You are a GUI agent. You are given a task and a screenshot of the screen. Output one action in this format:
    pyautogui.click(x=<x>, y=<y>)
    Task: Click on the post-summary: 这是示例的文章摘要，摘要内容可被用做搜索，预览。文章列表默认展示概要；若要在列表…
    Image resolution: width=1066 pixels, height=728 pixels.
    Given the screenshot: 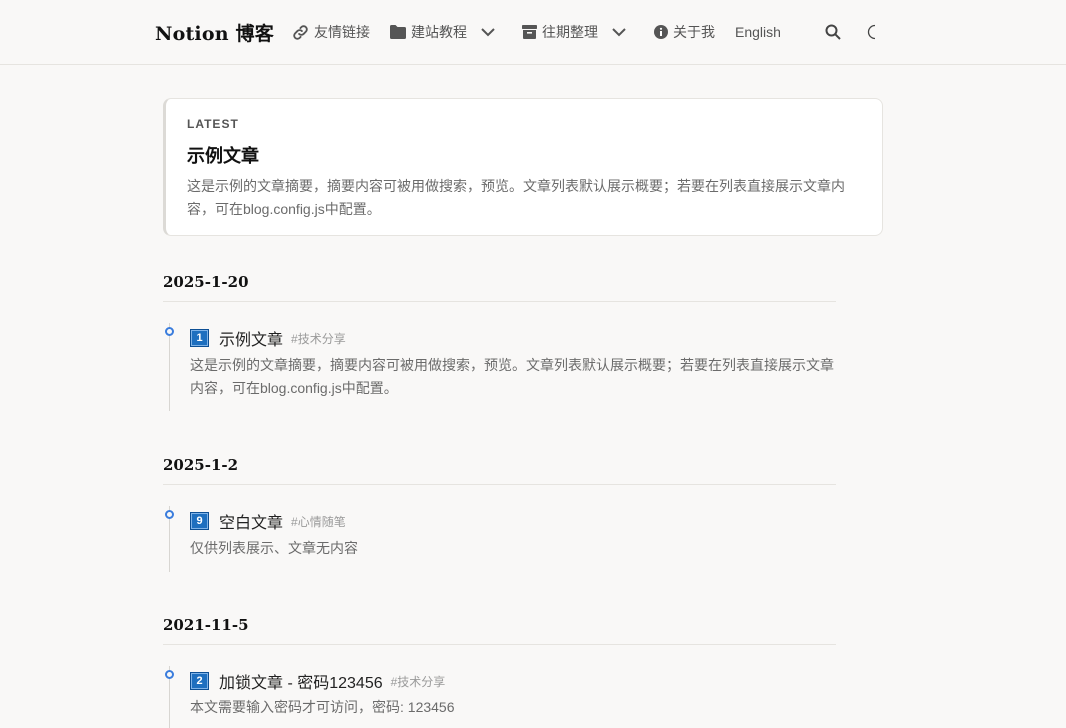 What is the action you would take?
    pyautogui.click(x=512, y=376)
    